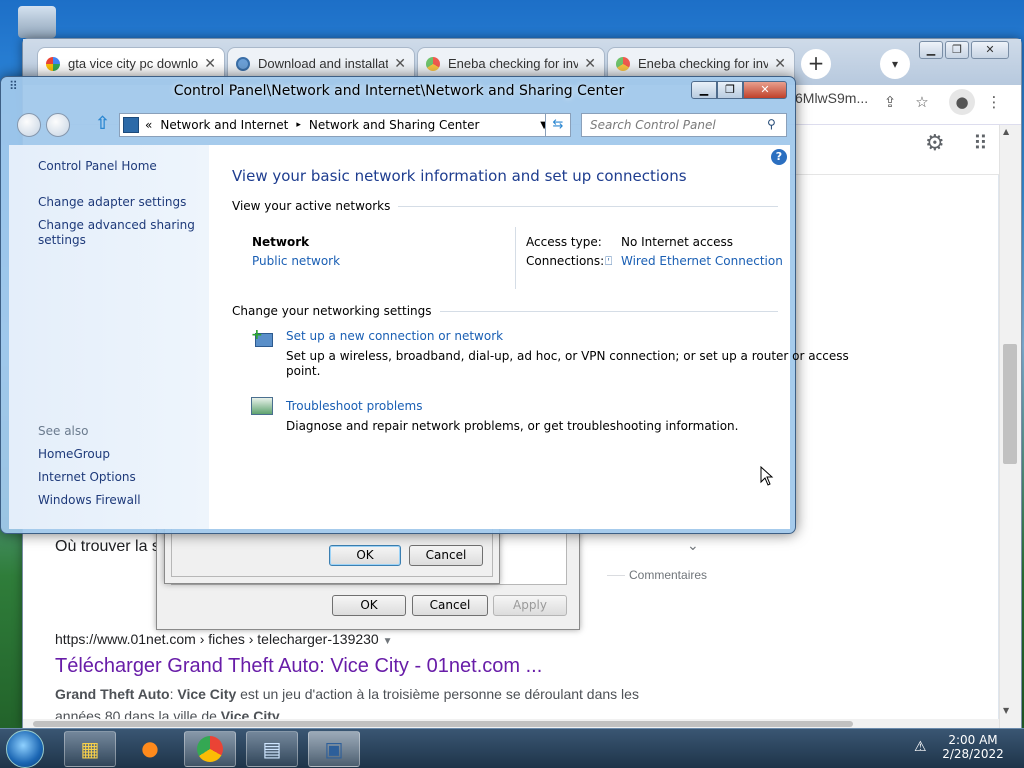  Describe the element at coordinates (131, 63) in the screenshot. I see `tab-gta-search: gta vice city pc downlo ✕` at that location.